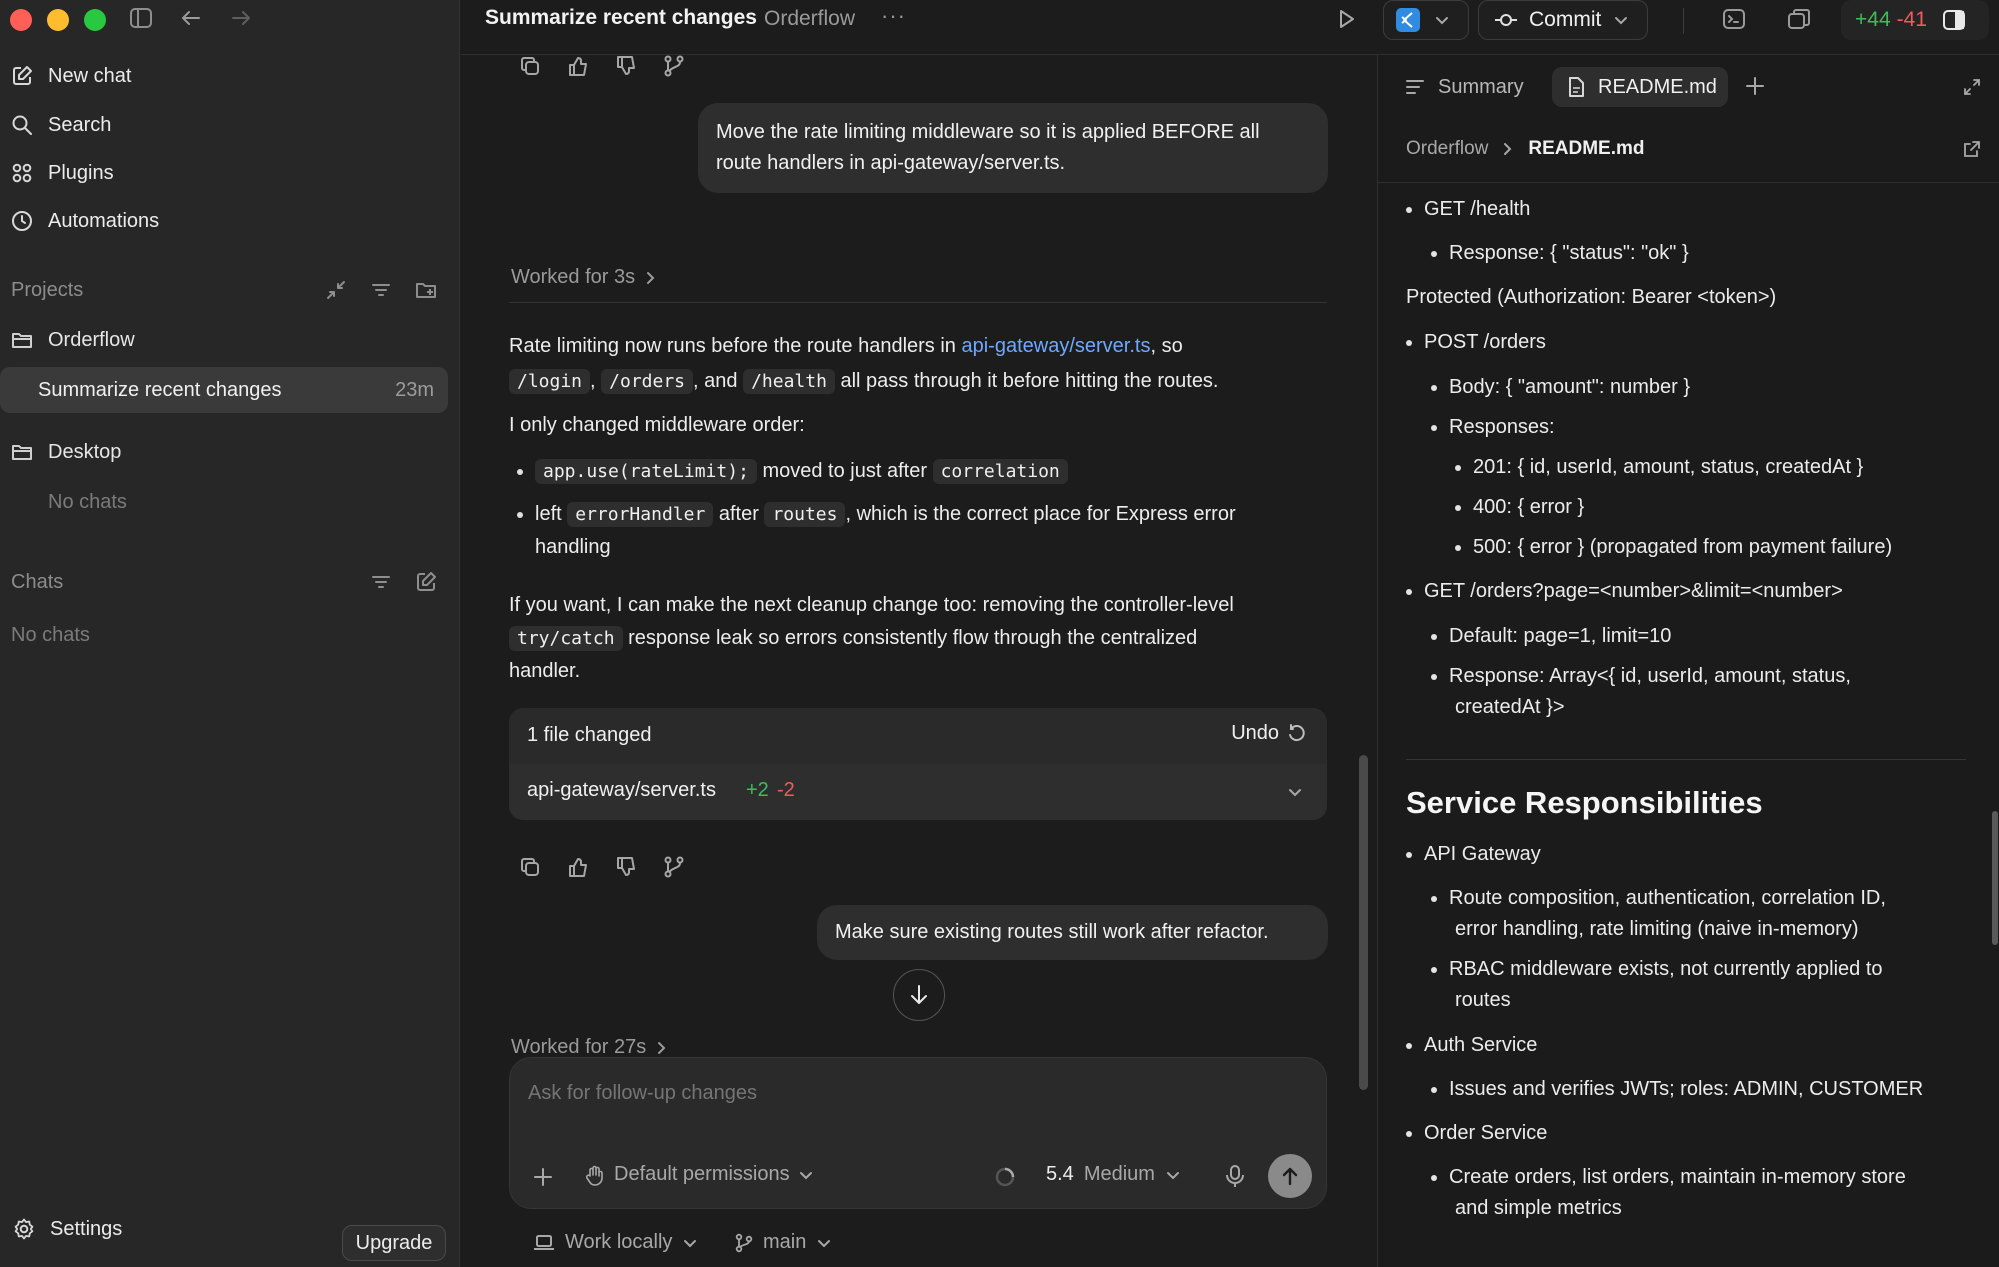 This screenshot has width=1999, height=1267. I want to click on chevron-down-icon, so click(1621, 20).